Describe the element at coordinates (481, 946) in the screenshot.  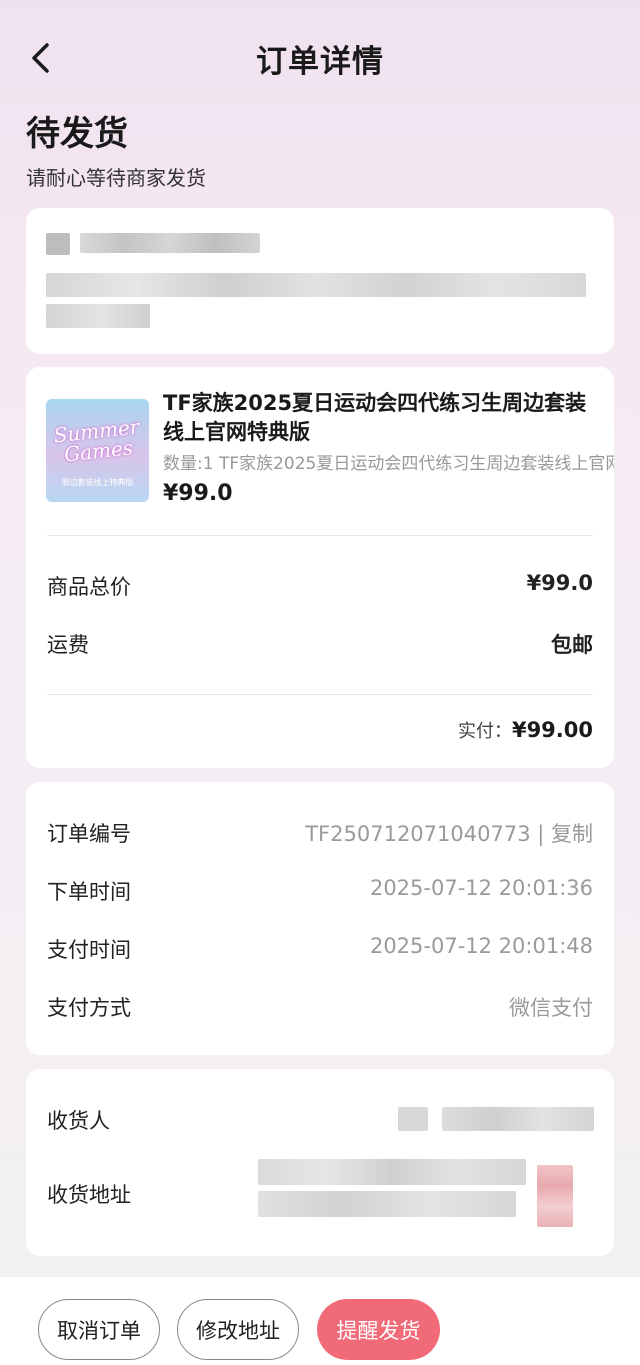
I see `pay-time-value: 2025-07-12 20:01:48` at that location.